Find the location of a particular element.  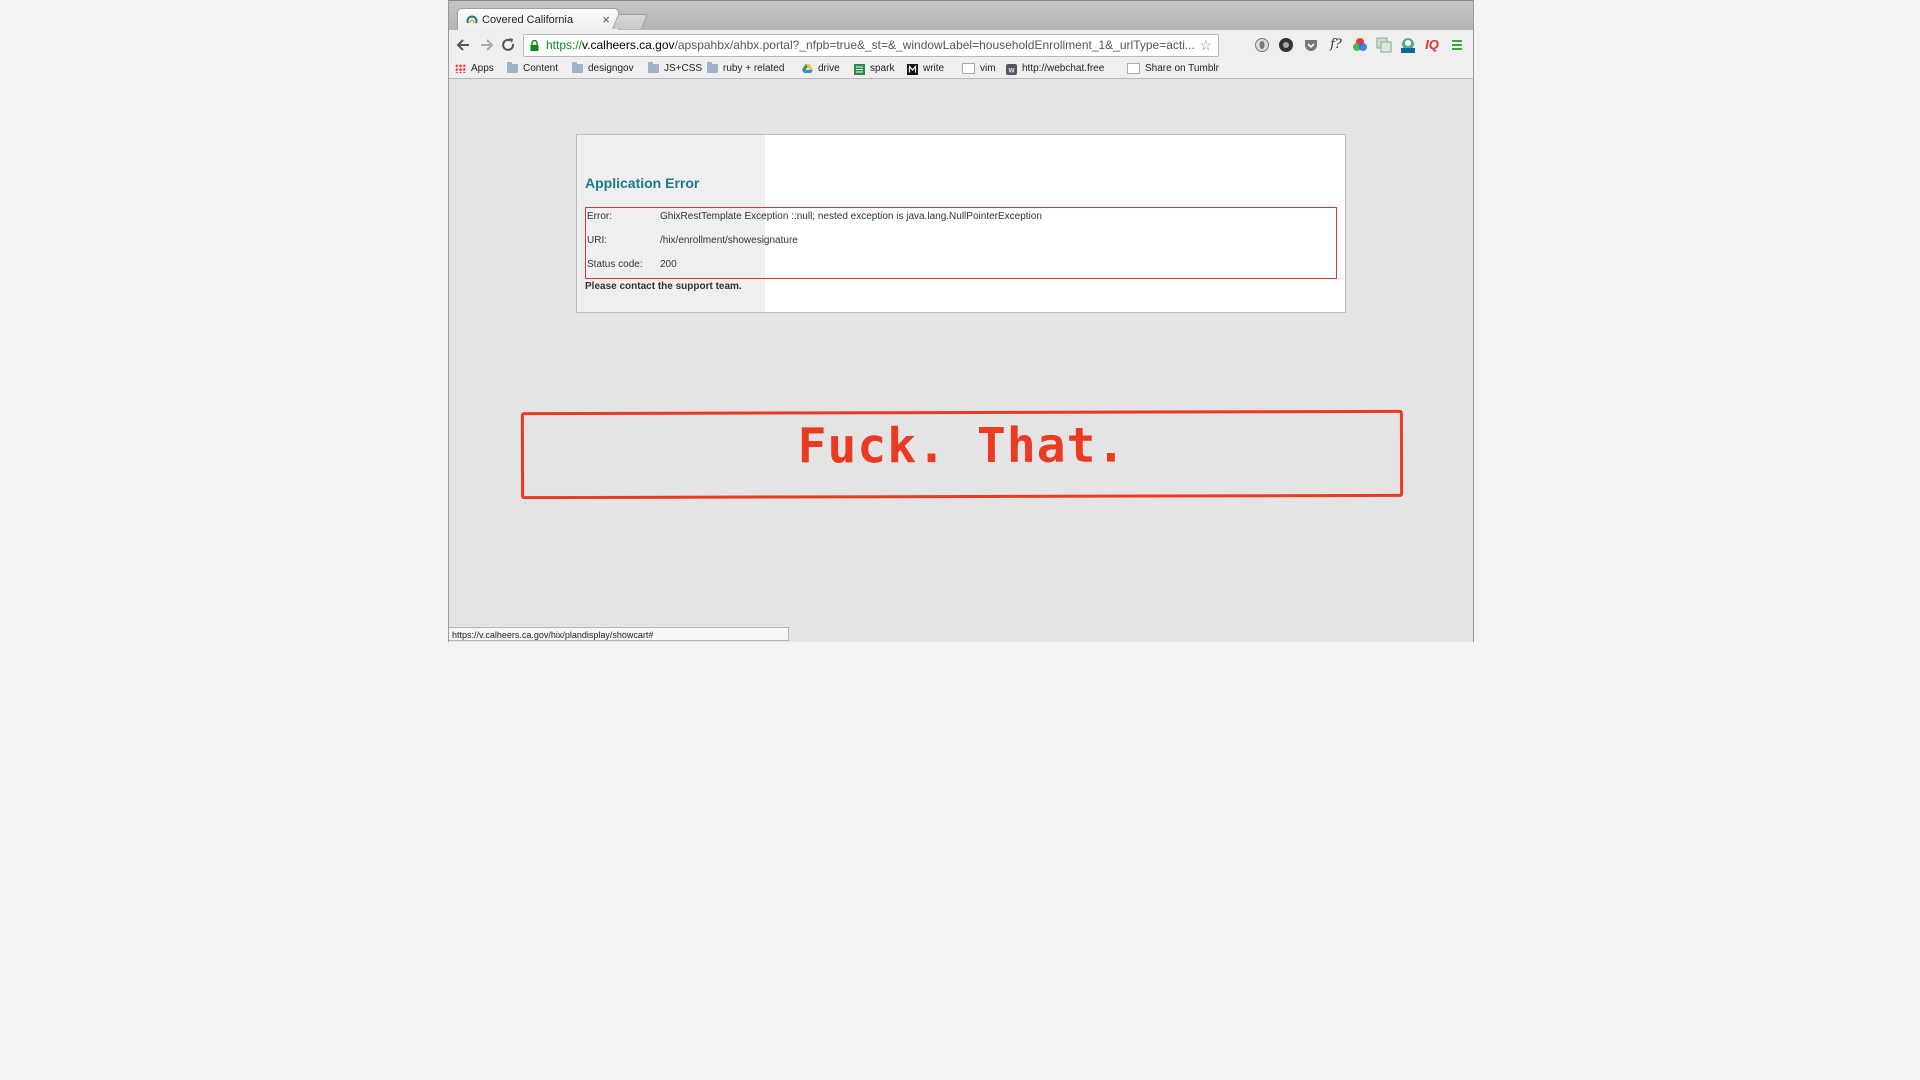

bookmark-designgov: designgov is located at coordinates (603, 68).